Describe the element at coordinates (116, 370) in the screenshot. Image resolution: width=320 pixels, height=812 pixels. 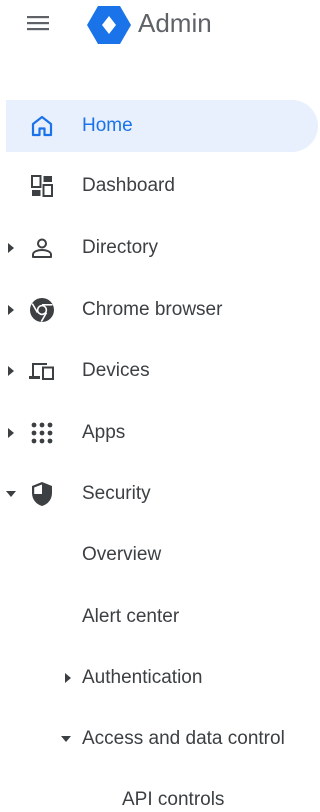
I see `sidebar-item-label: Devices` at that location.